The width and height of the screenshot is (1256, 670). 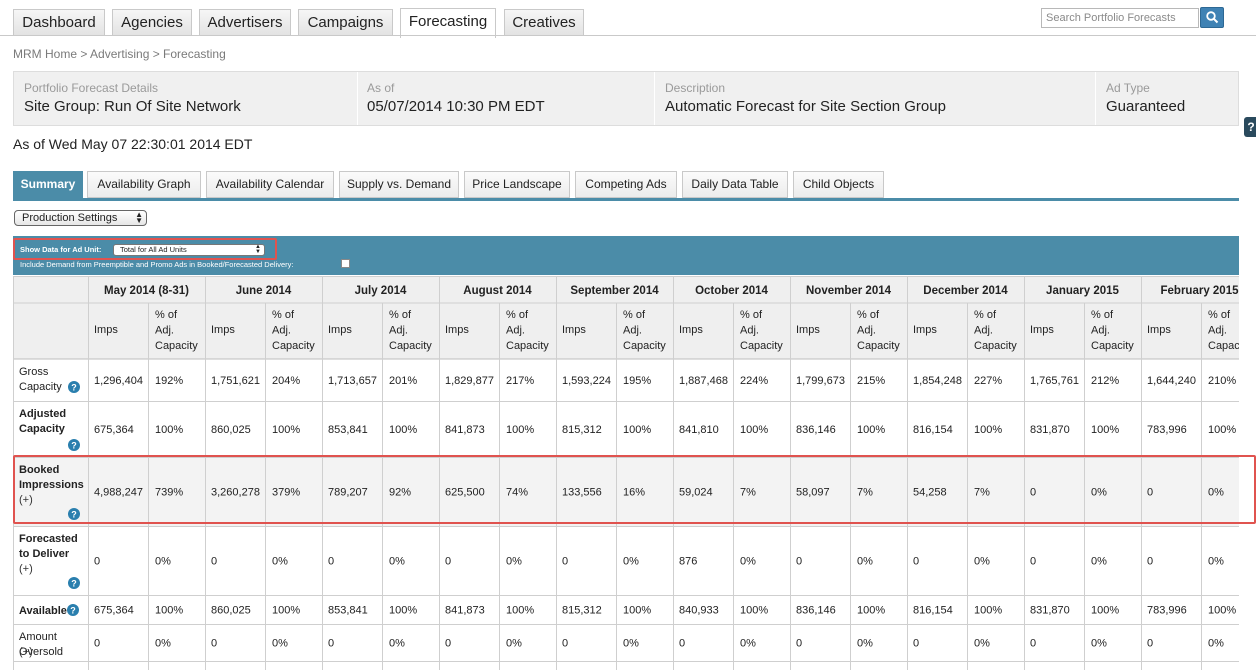 What do you see at coordinates (544, 22) in the screenshot?
I see `tab-creatives: Creatives` at bounding box center [544, 22].